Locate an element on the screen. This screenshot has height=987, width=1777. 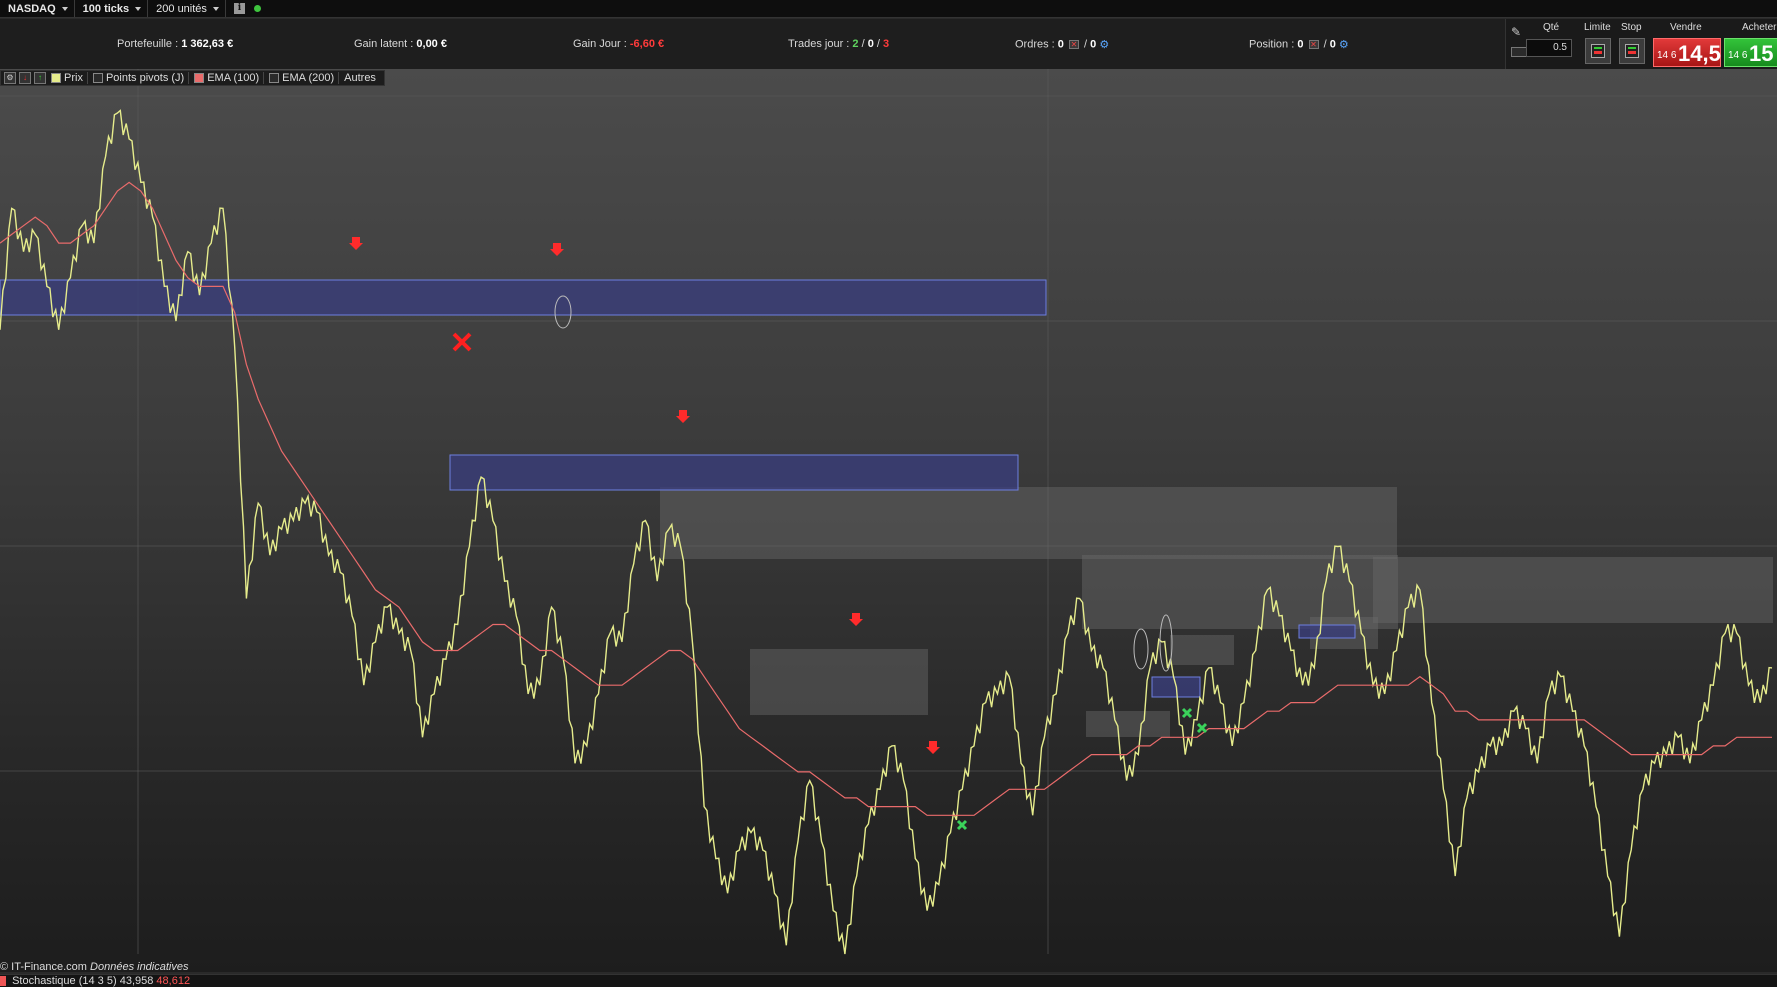
trades-neutral: 0 is located at coordinates (870, 44).